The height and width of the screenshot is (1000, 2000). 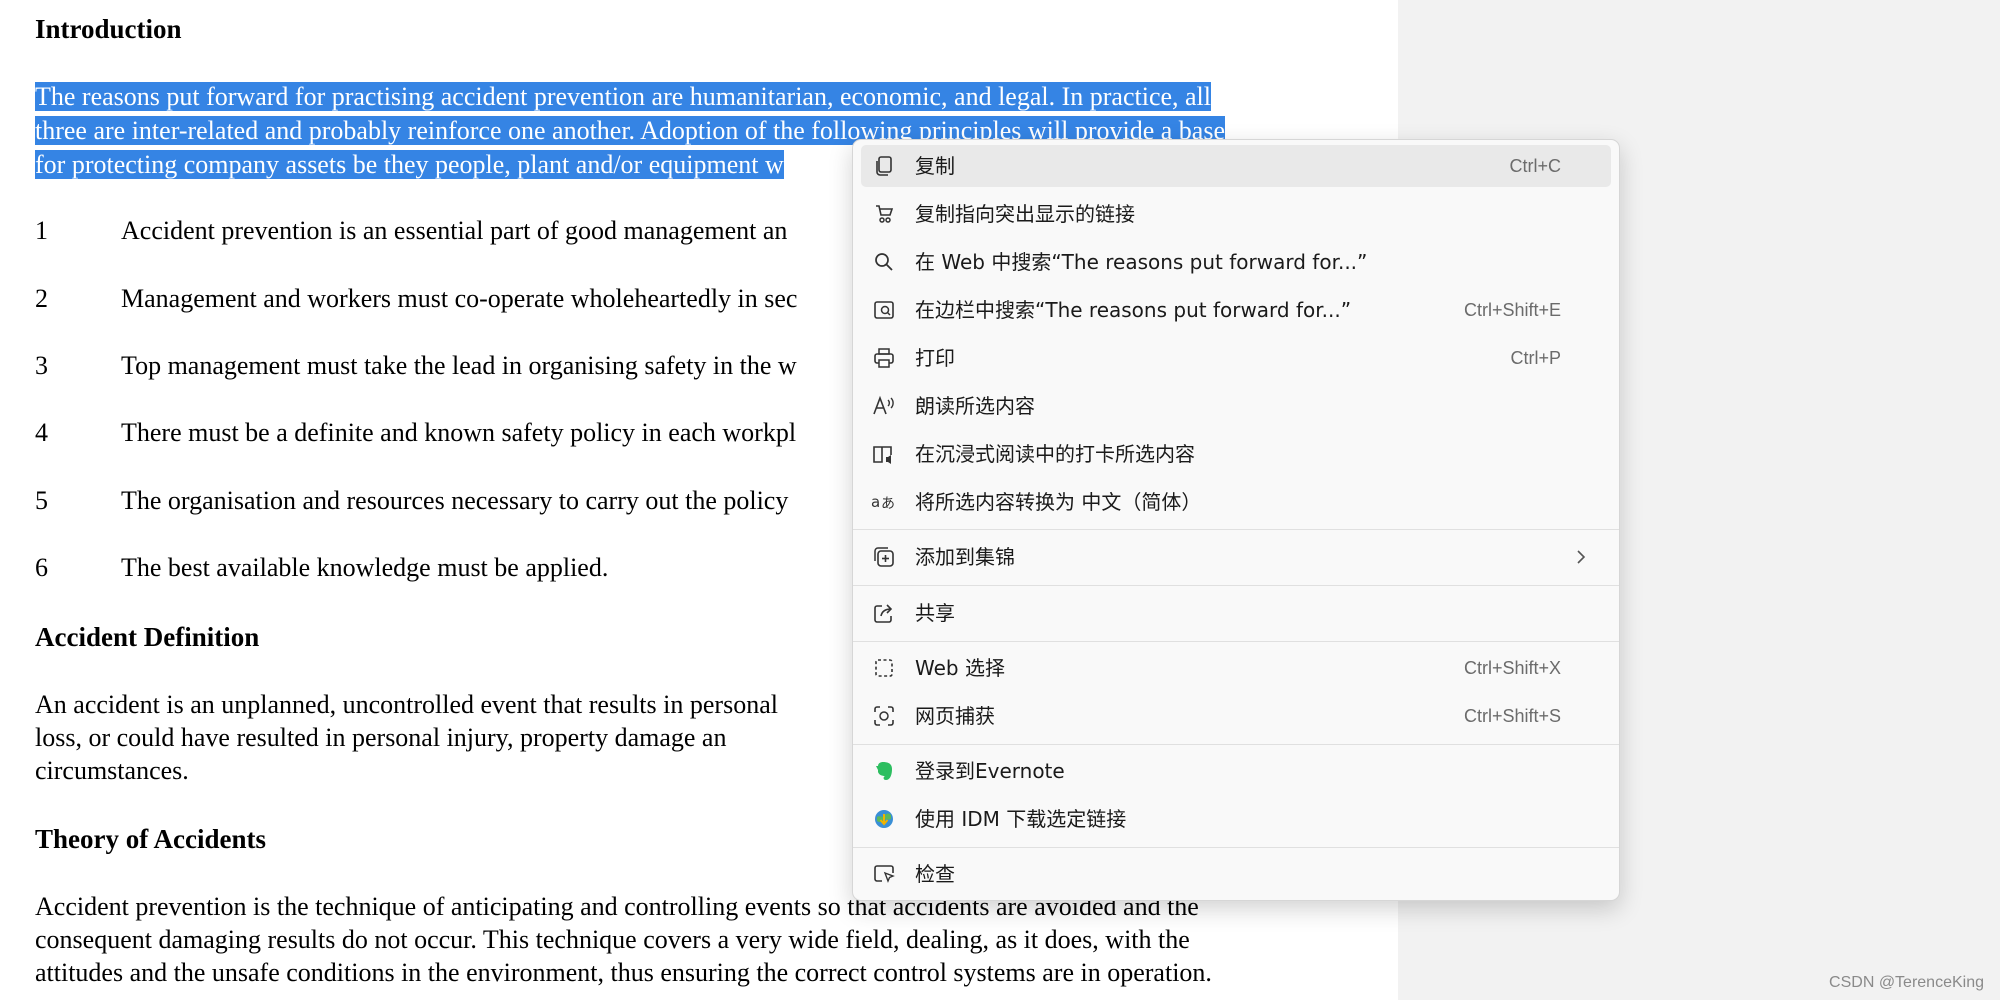 I want to click on svg-text: あ, so click(x=888, y=504).